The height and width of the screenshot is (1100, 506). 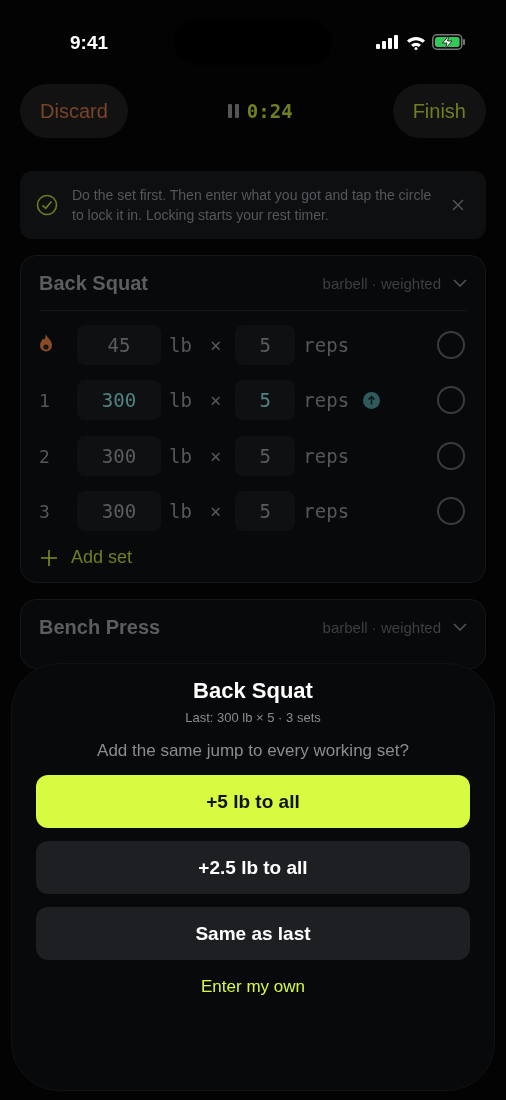 What do you see at coordinates (47, 205) in the screenshot?
I see `check-circle-icon` at bounding box center [47, 205].